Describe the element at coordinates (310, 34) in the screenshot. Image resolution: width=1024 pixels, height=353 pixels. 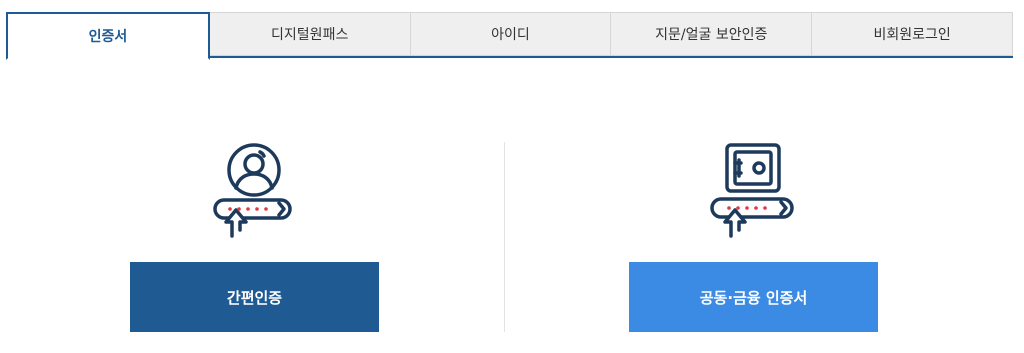
I see `tab-digital-onepass: 디지털원패스` at that location.